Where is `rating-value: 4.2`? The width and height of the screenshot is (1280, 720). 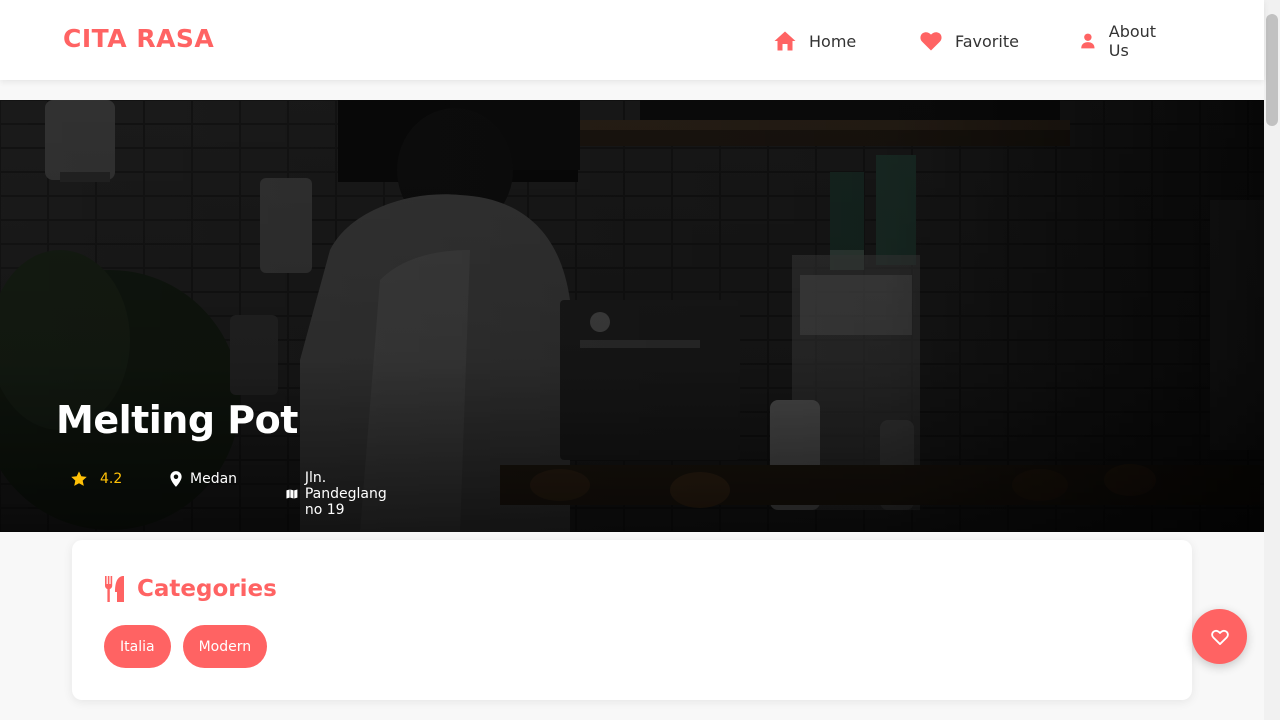
rating-value: 4.2 is located at coordinates (111, 479).